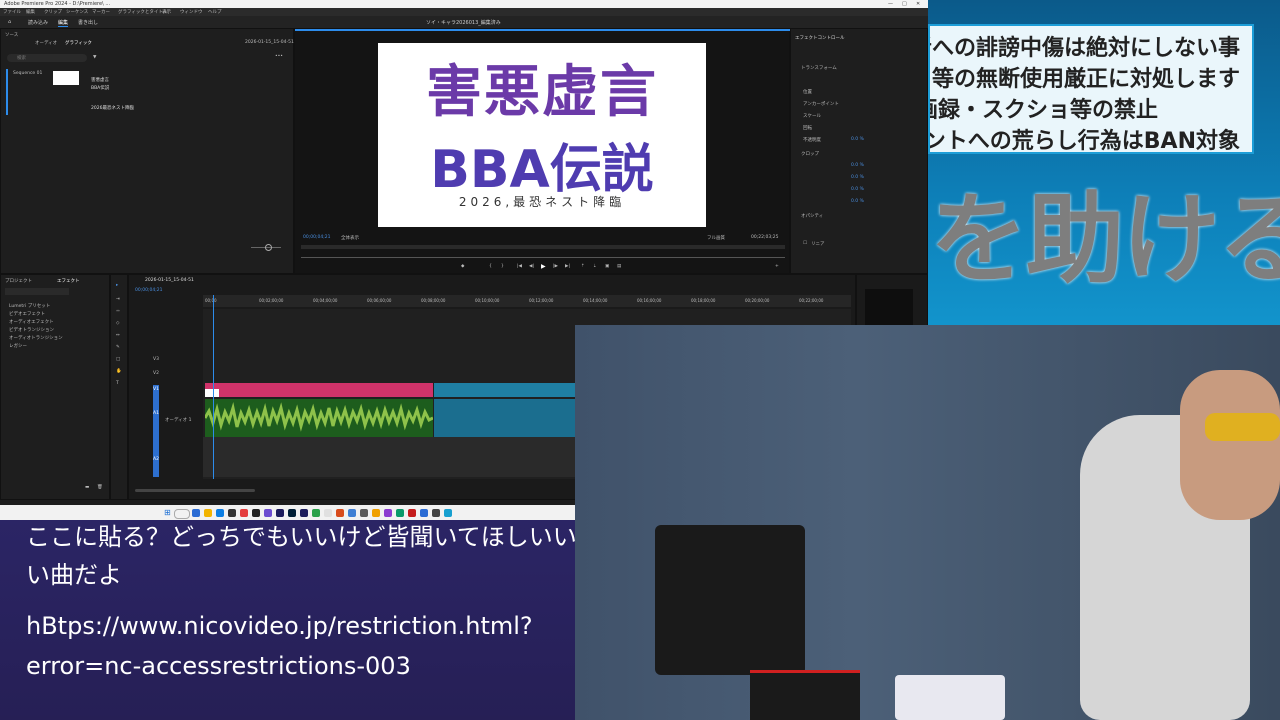  I want to click on program-scrubber, so click(543, 247).